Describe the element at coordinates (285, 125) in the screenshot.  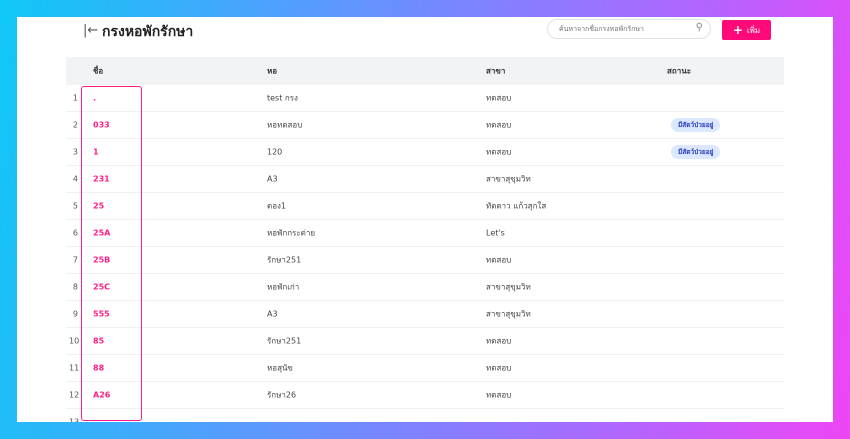
I see `hall-cell: หอทดสอบ` at that location.